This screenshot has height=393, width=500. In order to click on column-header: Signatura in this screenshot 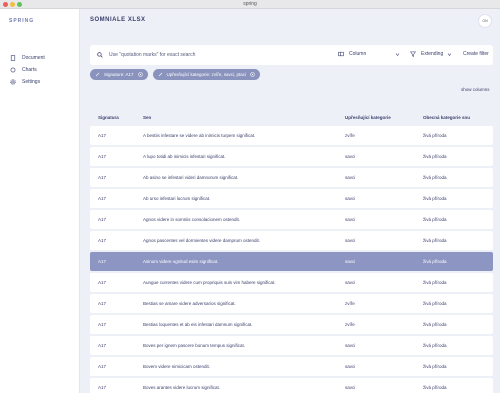, I will do `click(118, 117)`.